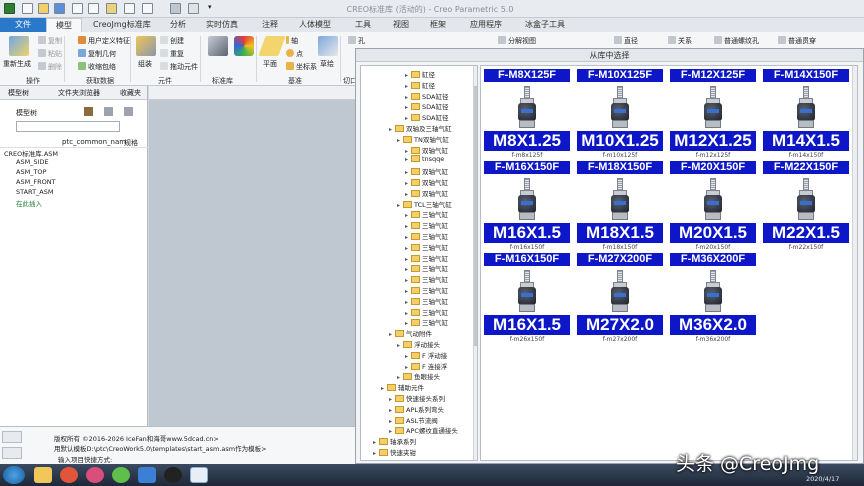  What do you see at coordinates (77, 8) in the screenshot?
I see `undo-icon` at bounding box center [77, 8].